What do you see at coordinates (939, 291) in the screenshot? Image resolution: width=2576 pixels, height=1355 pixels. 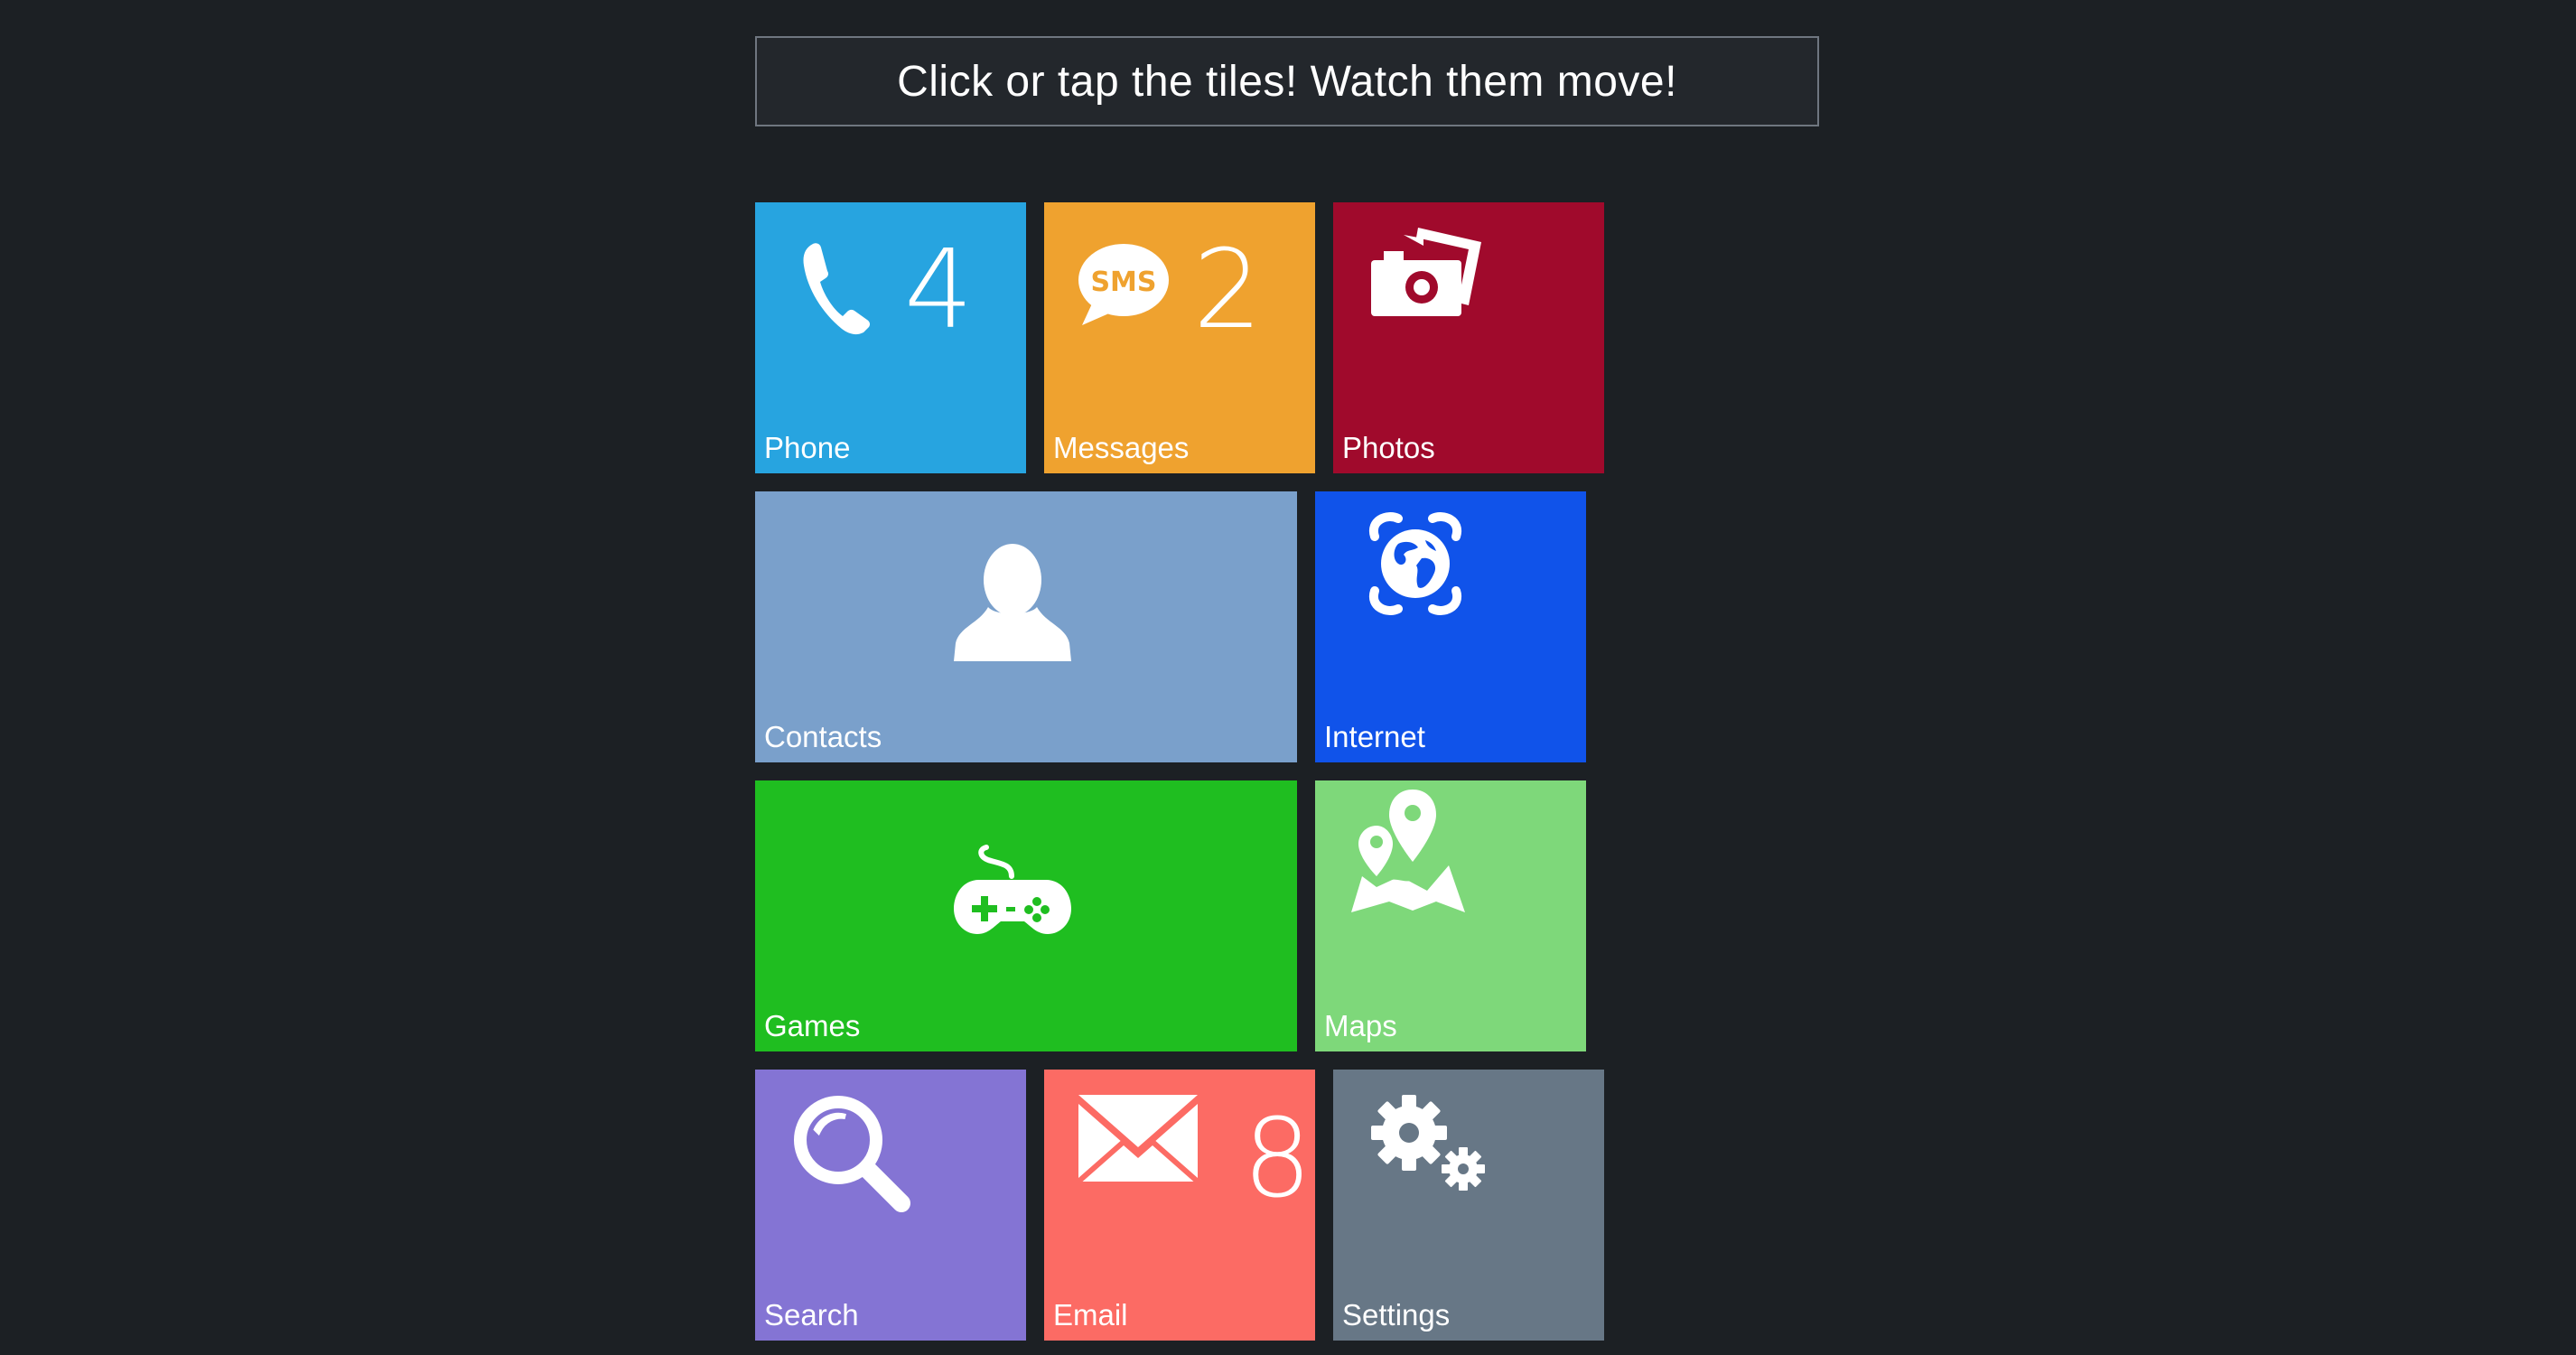 I see `phone-count: 4` at bounding box center [939, 291].